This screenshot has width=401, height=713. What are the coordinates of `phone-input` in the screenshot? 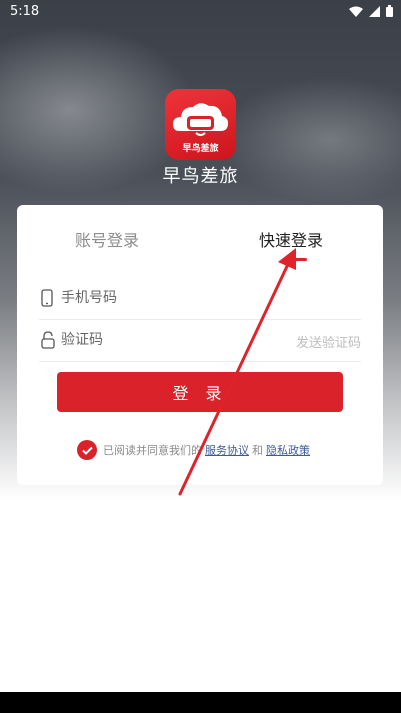 It's located at (171, 298).